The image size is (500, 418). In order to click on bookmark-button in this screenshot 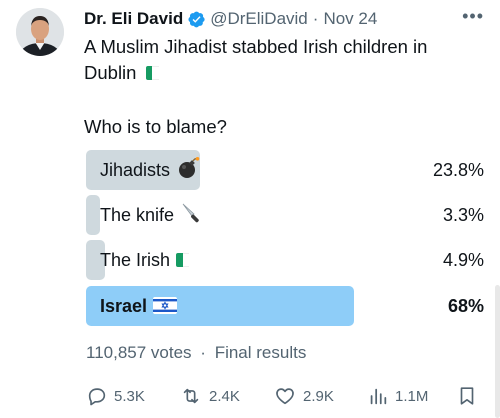, I will do `click(470, 396)`.